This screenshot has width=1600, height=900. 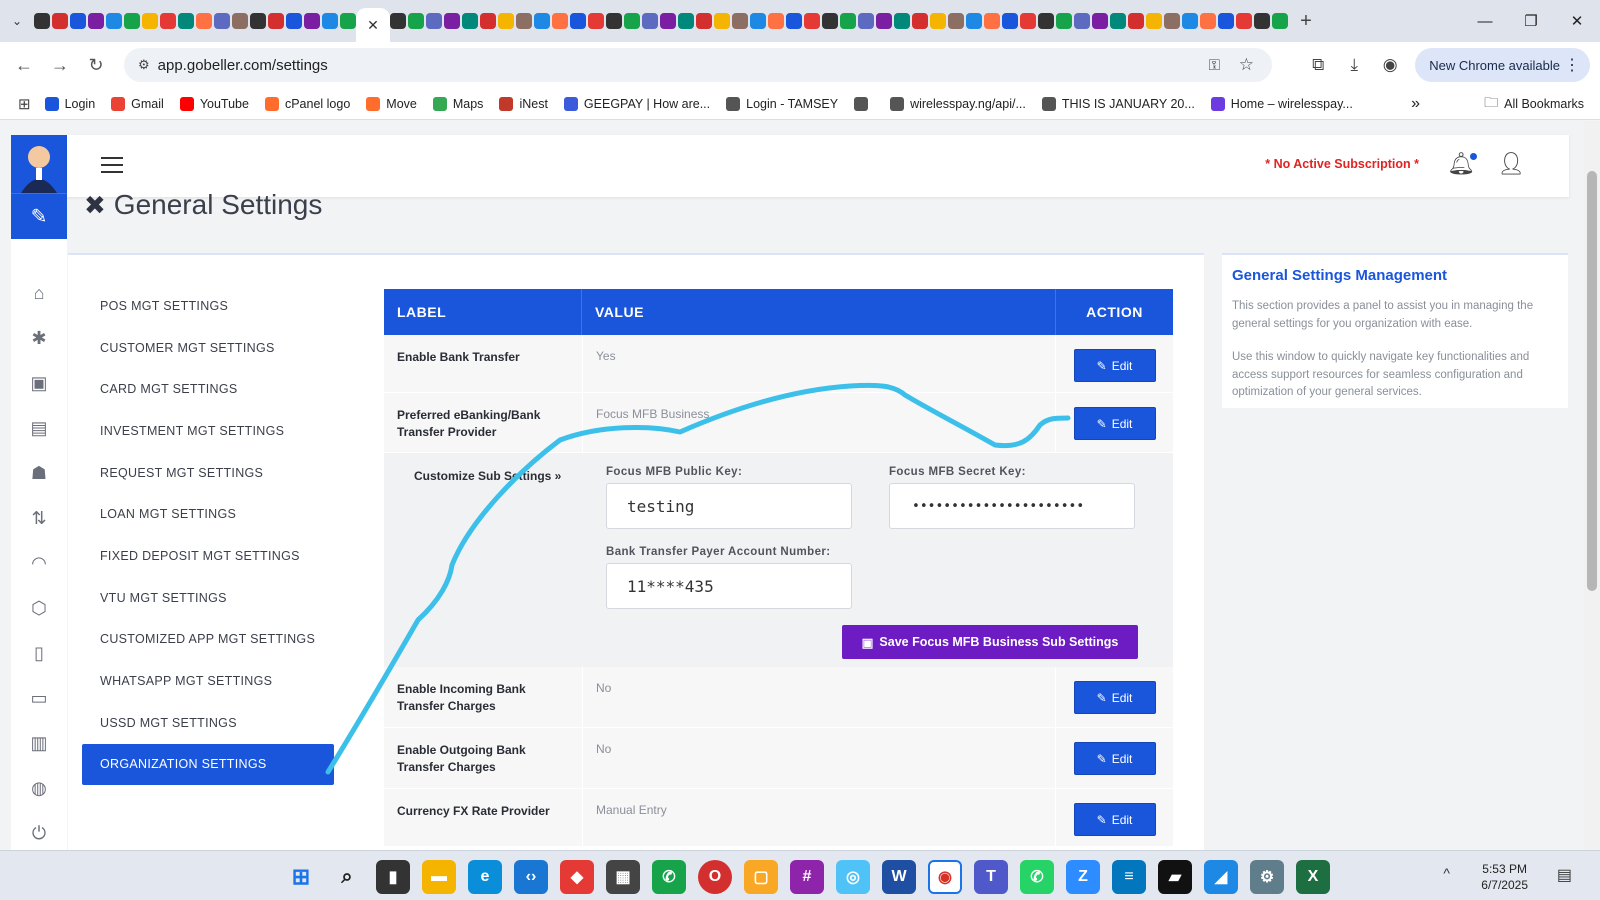 I want to click on site-info-icon: ⚙, so click(x=144, y=65).